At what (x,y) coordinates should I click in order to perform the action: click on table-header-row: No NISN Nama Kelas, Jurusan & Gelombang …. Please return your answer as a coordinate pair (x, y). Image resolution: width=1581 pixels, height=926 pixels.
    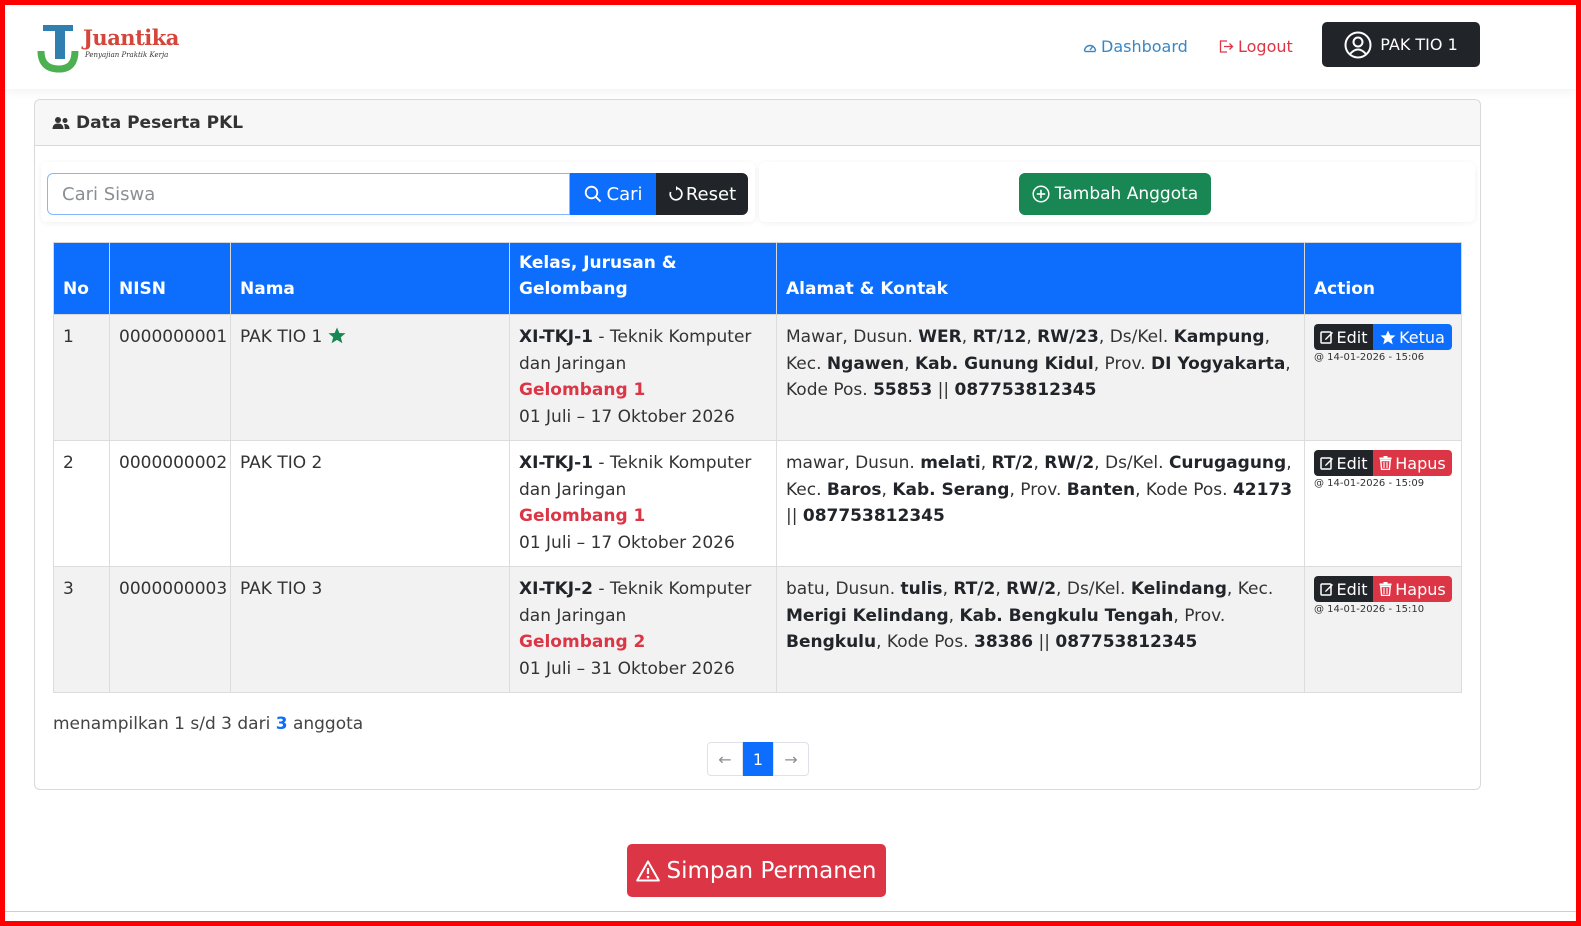
    Looking at the image, I should click on (757, 278).